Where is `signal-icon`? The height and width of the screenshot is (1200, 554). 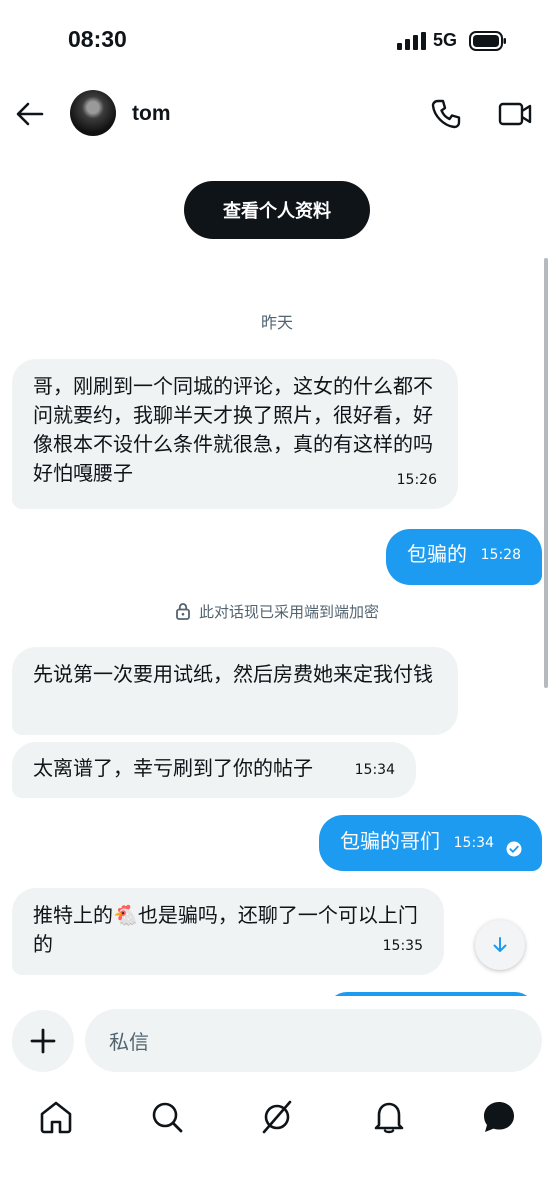 signal-icon is located at coordinates (412, 41).